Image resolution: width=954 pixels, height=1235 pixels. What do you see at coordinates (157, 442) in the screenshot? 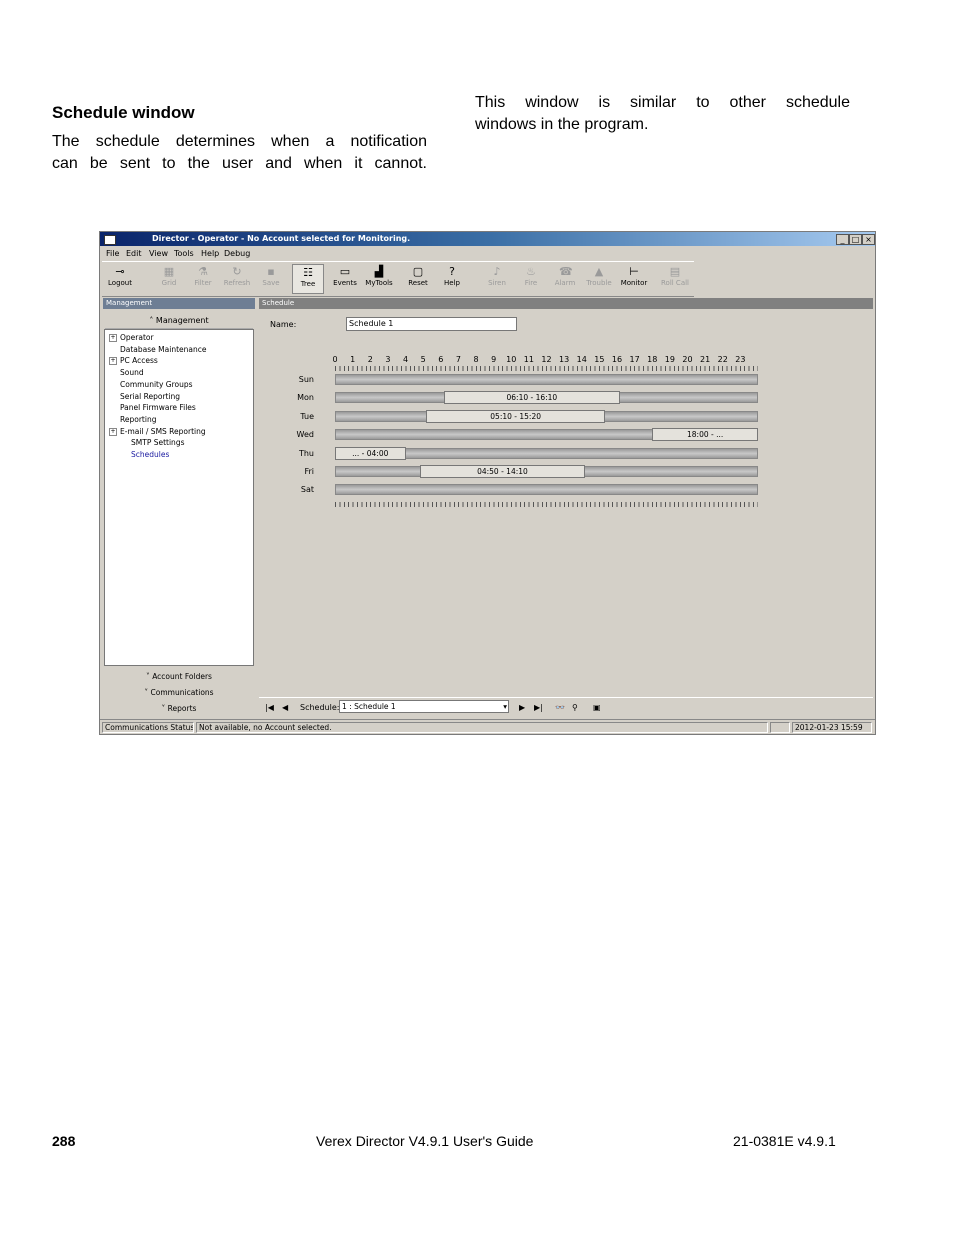
I see `tree-item-smtp-settings: SMTP Settings` at bounding box center [157, 442].